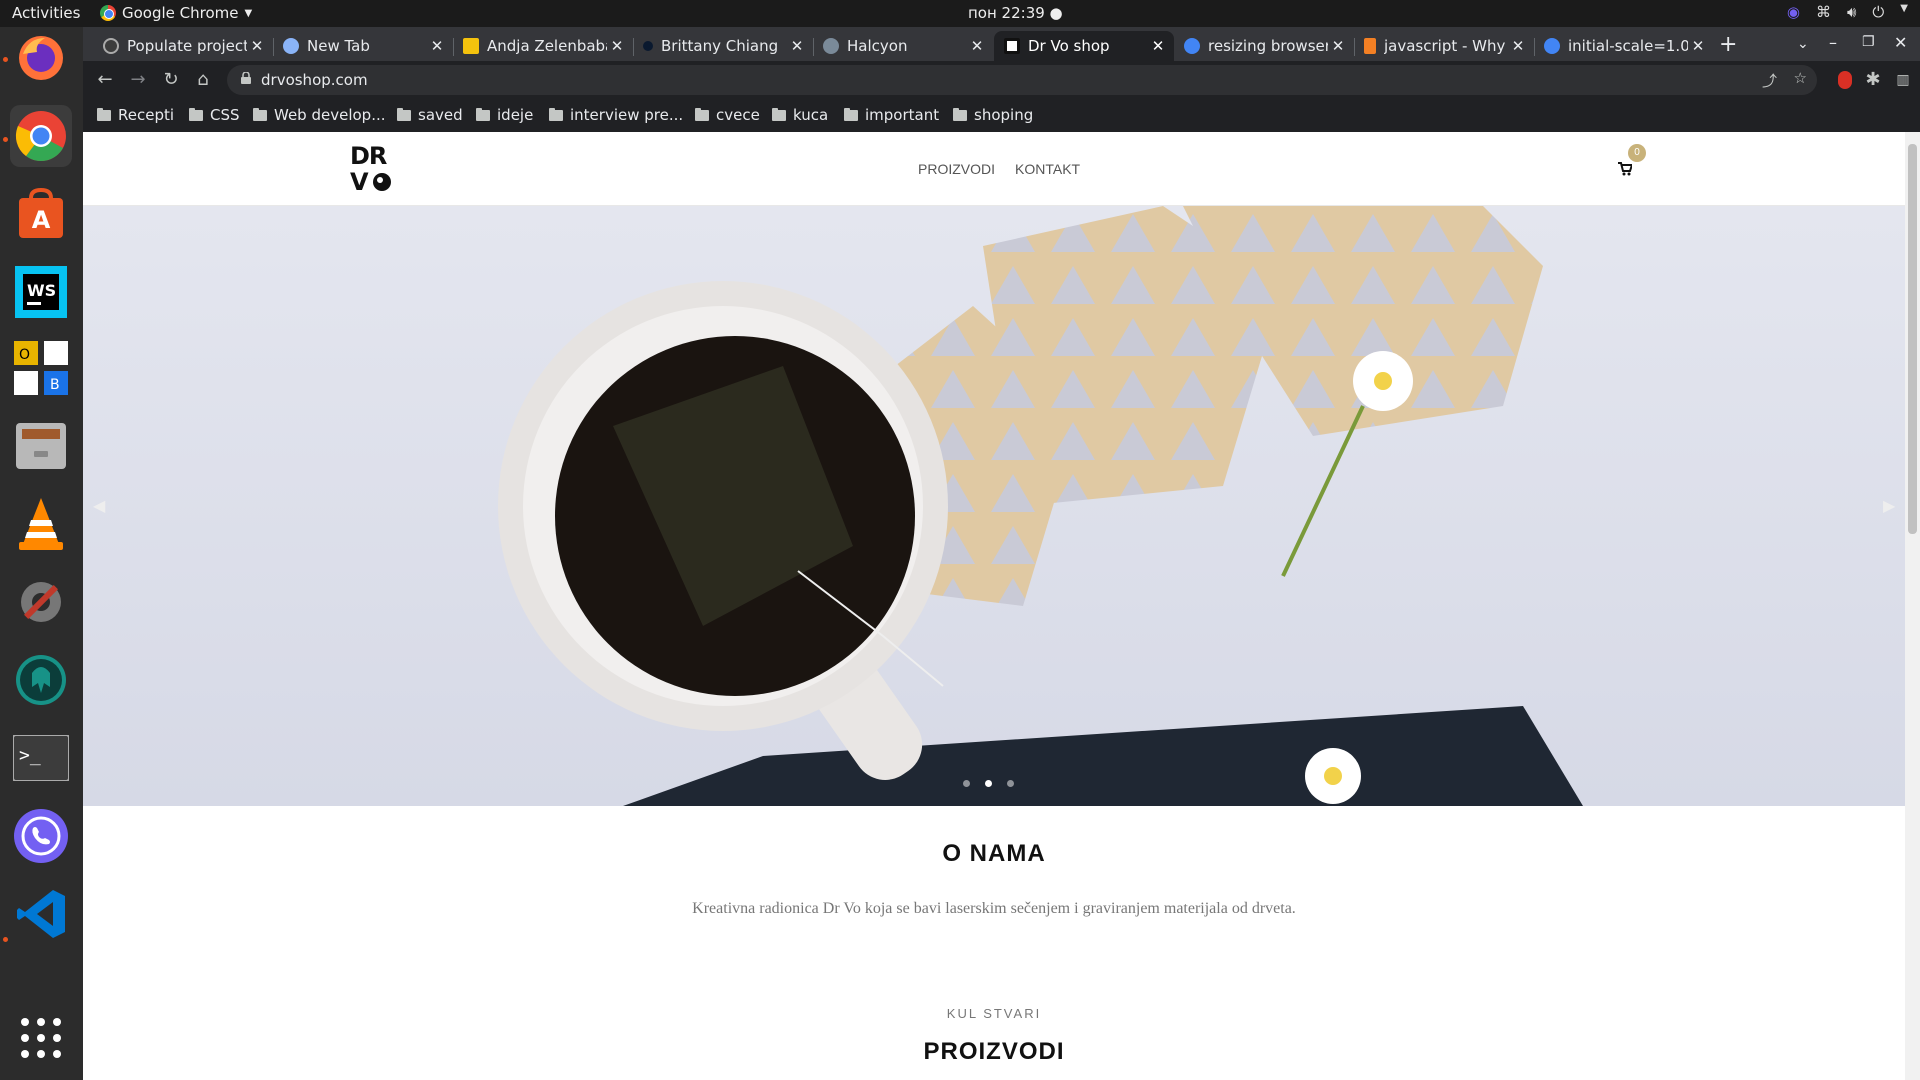 This screenshot has height=1080, width=1920. Describe the element at coordinates (41, 602) in the screenshot. I see `system-tools-icon` at that location.